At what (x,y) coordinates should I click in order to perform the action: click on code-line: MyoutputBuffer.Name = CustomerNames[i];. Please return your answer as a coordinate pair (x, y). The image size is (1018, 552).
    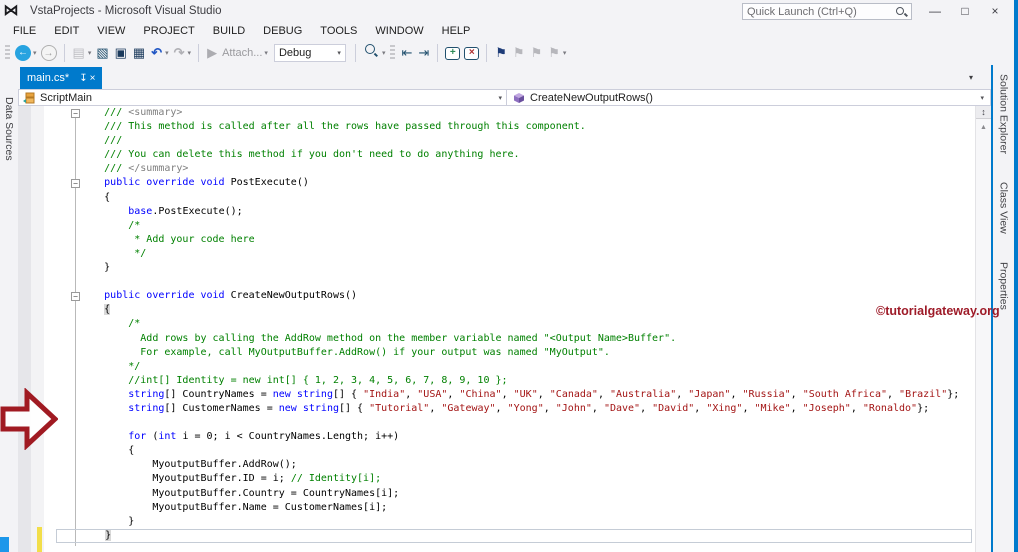
    Looking at the image, I should click on (514, 508).